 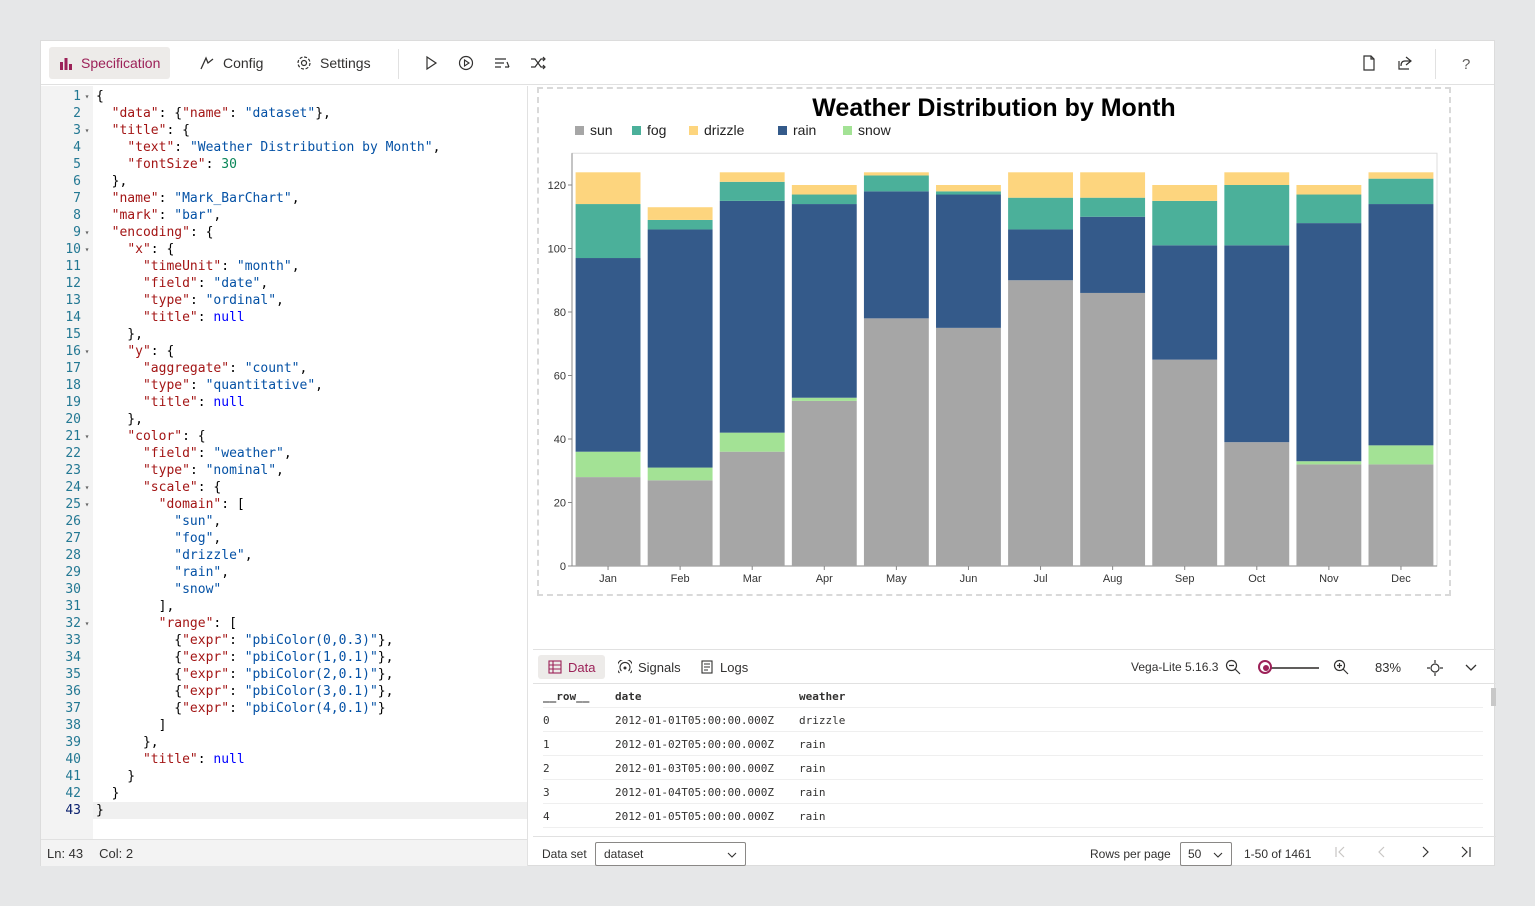 I want to click on tab-settings: Settings, so click(x=333, y=63).